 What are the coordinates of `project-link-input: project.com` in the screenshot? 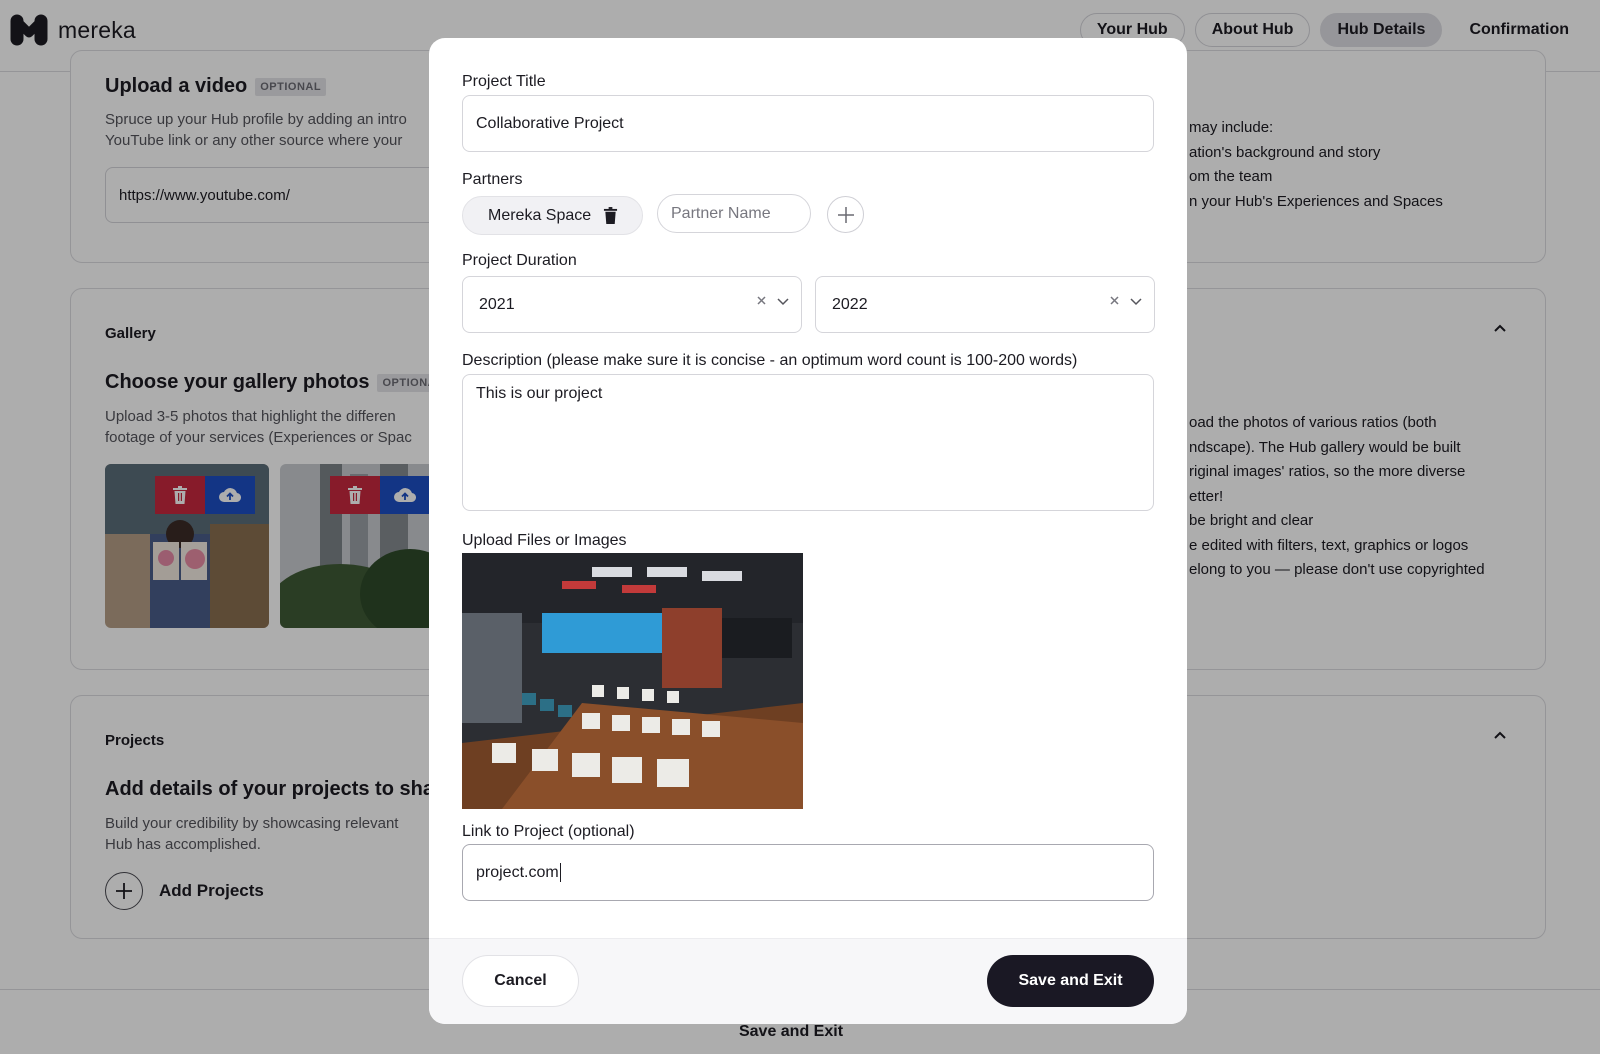 It's located at (808, 872).